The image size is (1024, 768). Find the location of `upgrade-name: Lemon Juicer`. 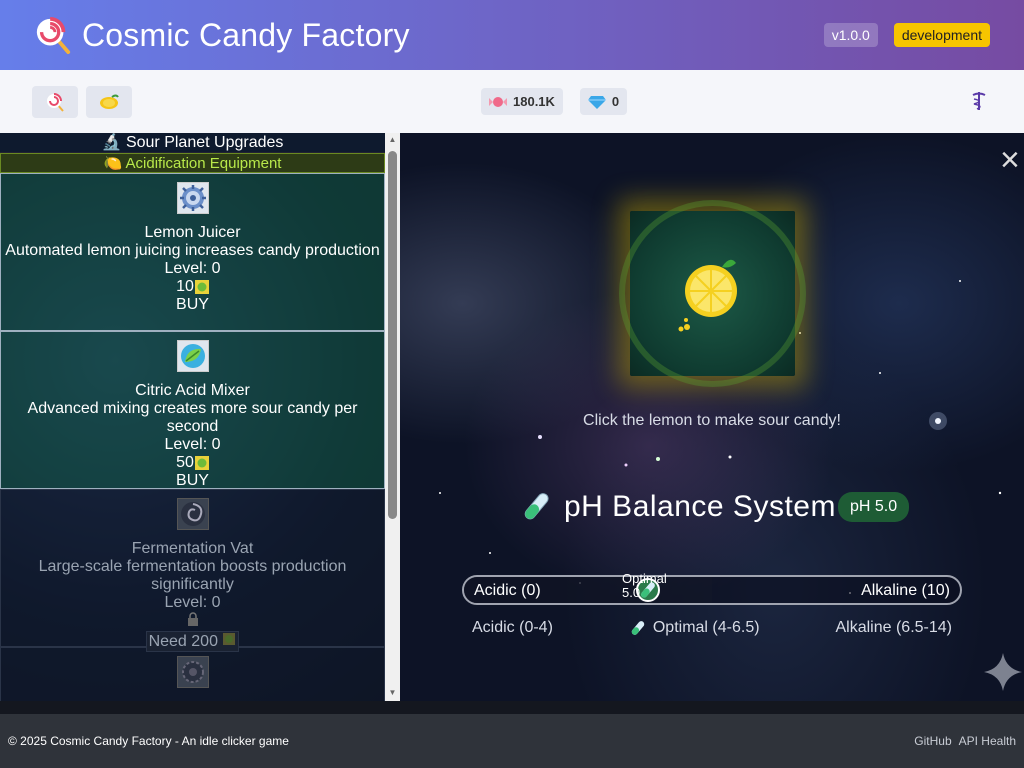

upgrade-name: Lemon Juicer is located at coordinates (192, 232).